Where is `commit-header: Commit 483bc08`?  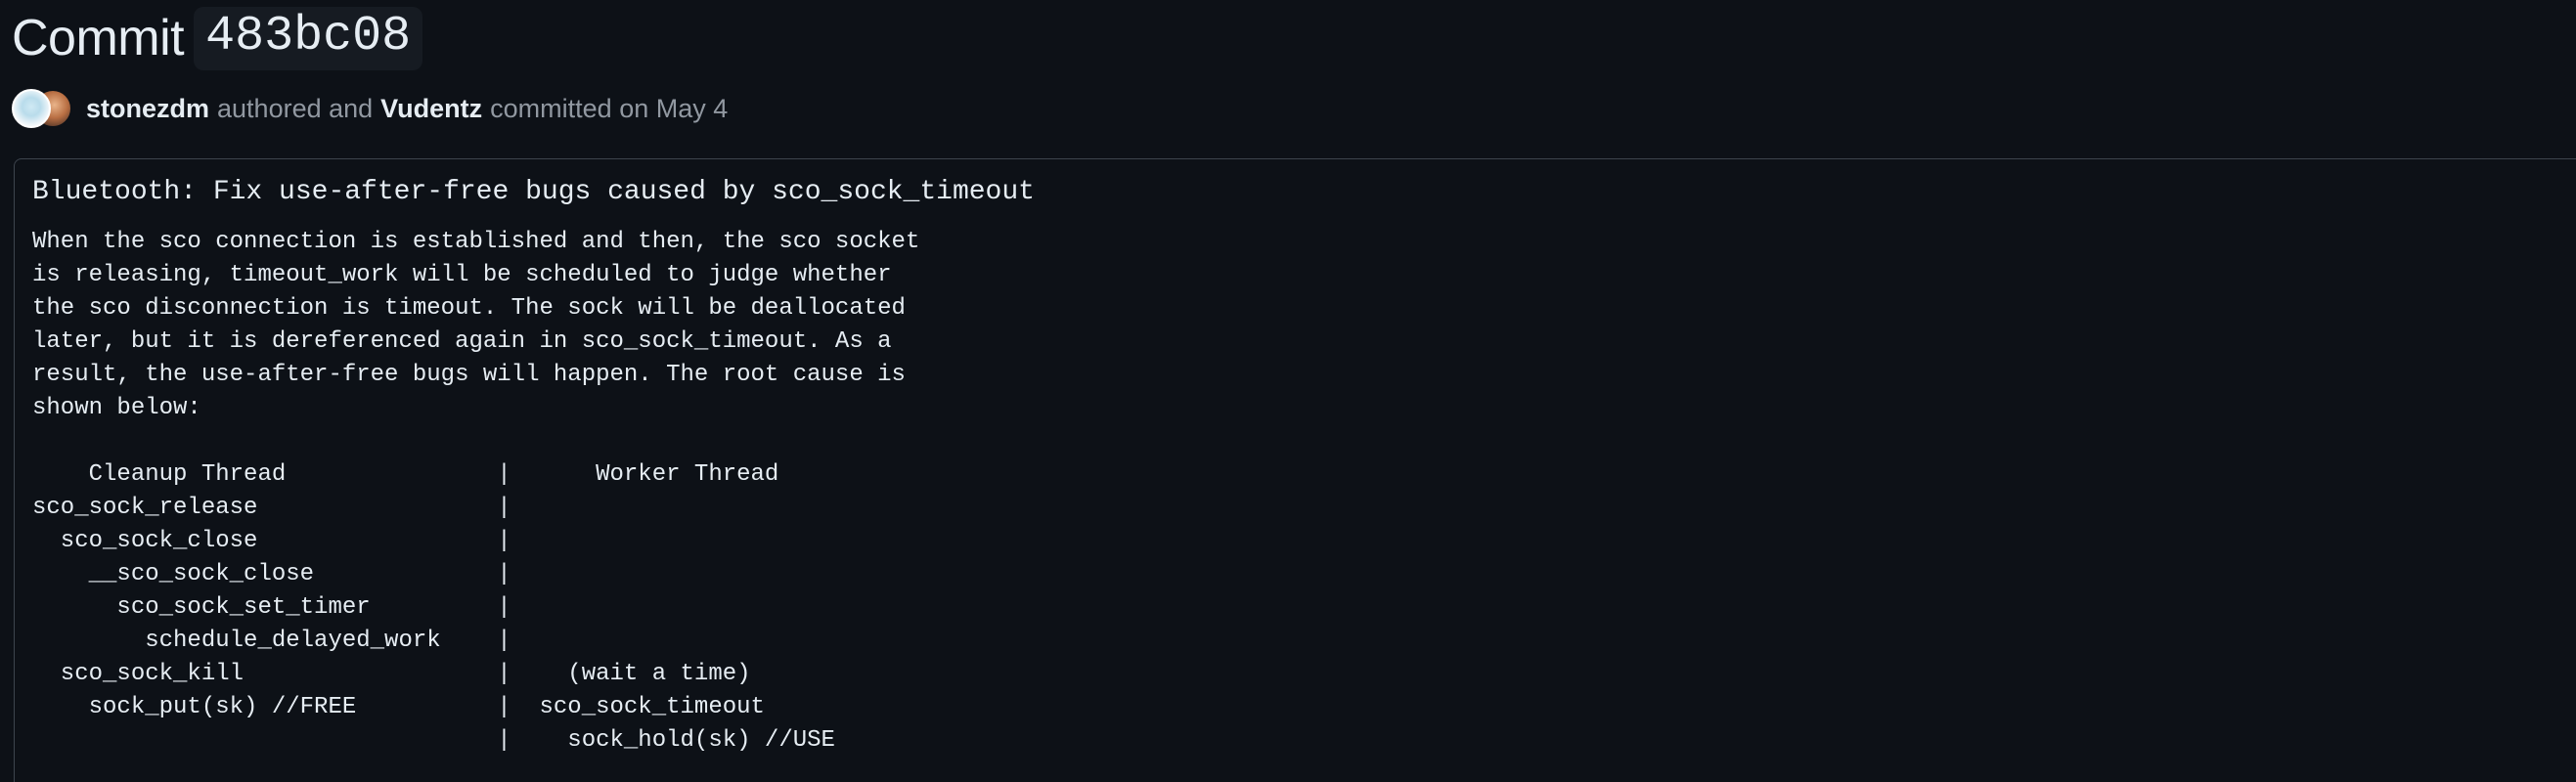 commit-header: Commit 483bc08 is located at coordinates (217, 38).